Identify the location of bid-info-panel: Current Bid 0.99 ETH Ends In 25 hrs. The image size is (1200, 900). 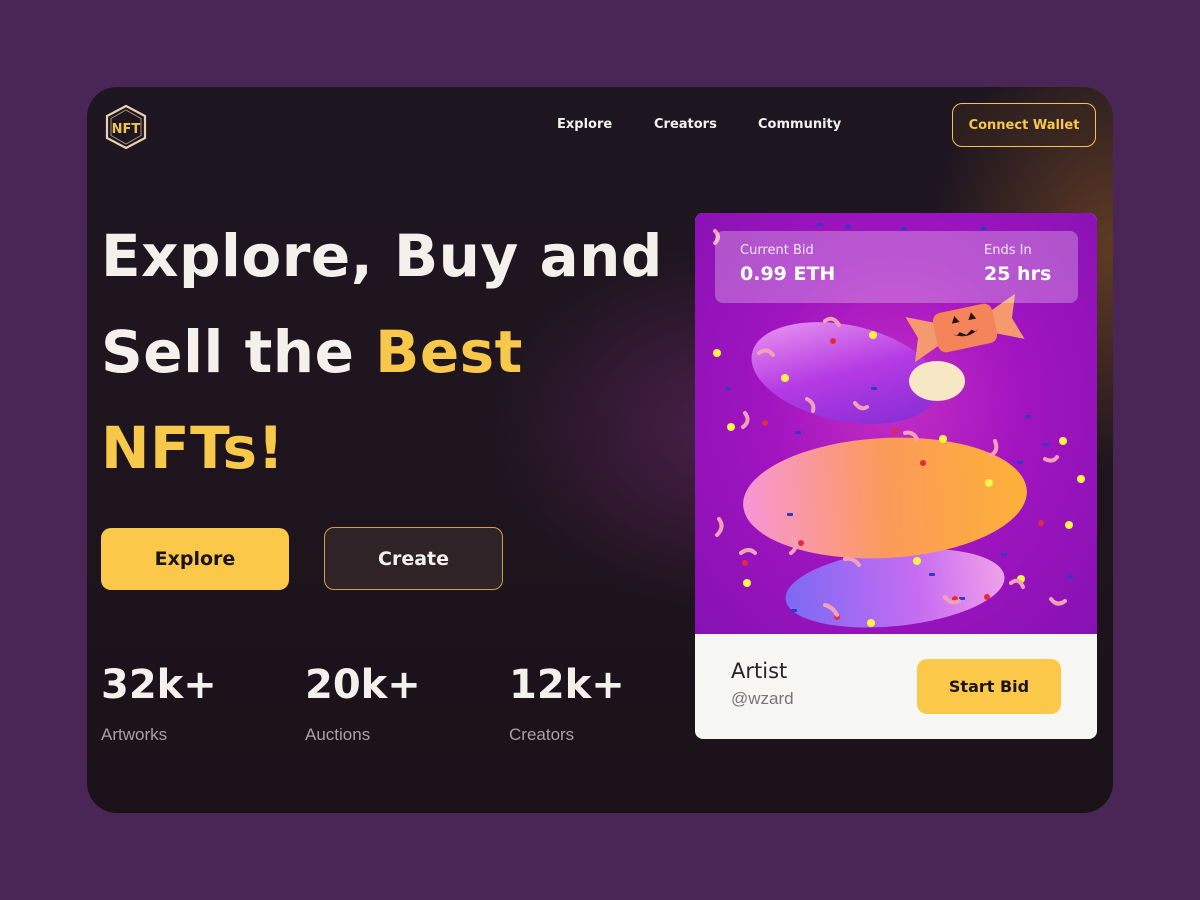
(896, 267).